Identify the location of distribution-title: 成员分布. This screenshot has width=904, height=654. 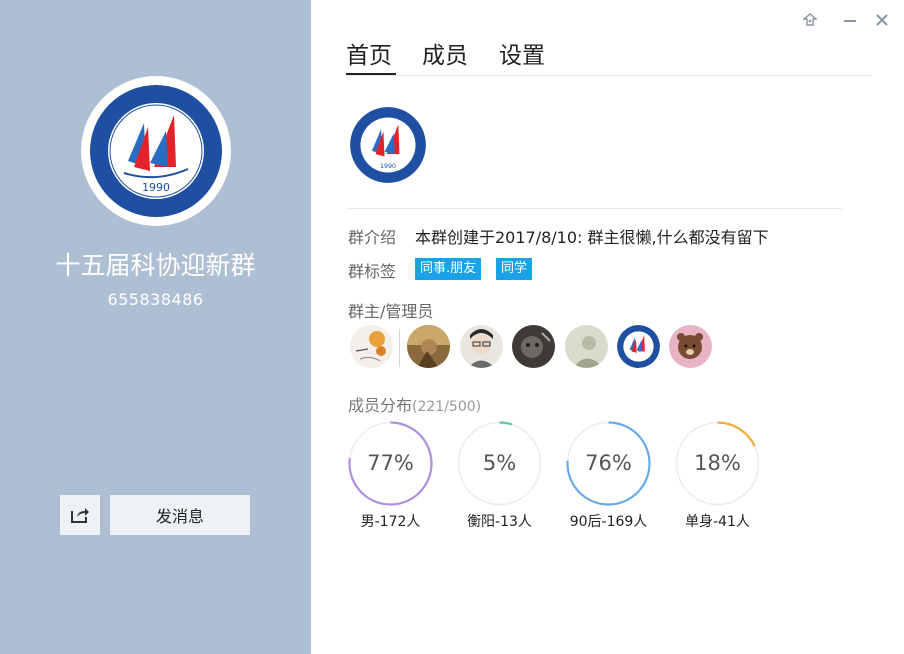
(380, 405).